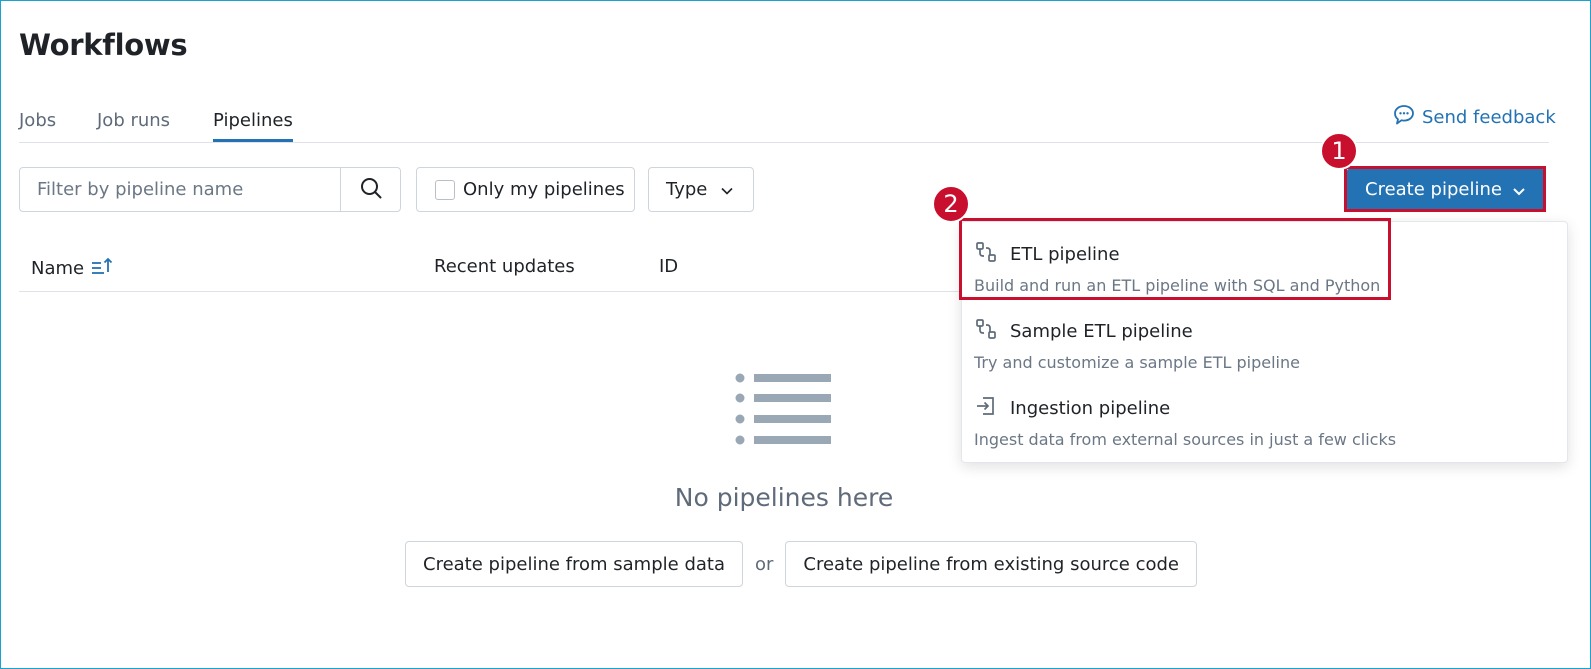 The image size is (1591, 669). Describe the element at coordinates (253, 125) in the screenshot. I see `tab-pipelines: Pipelines` at that location.